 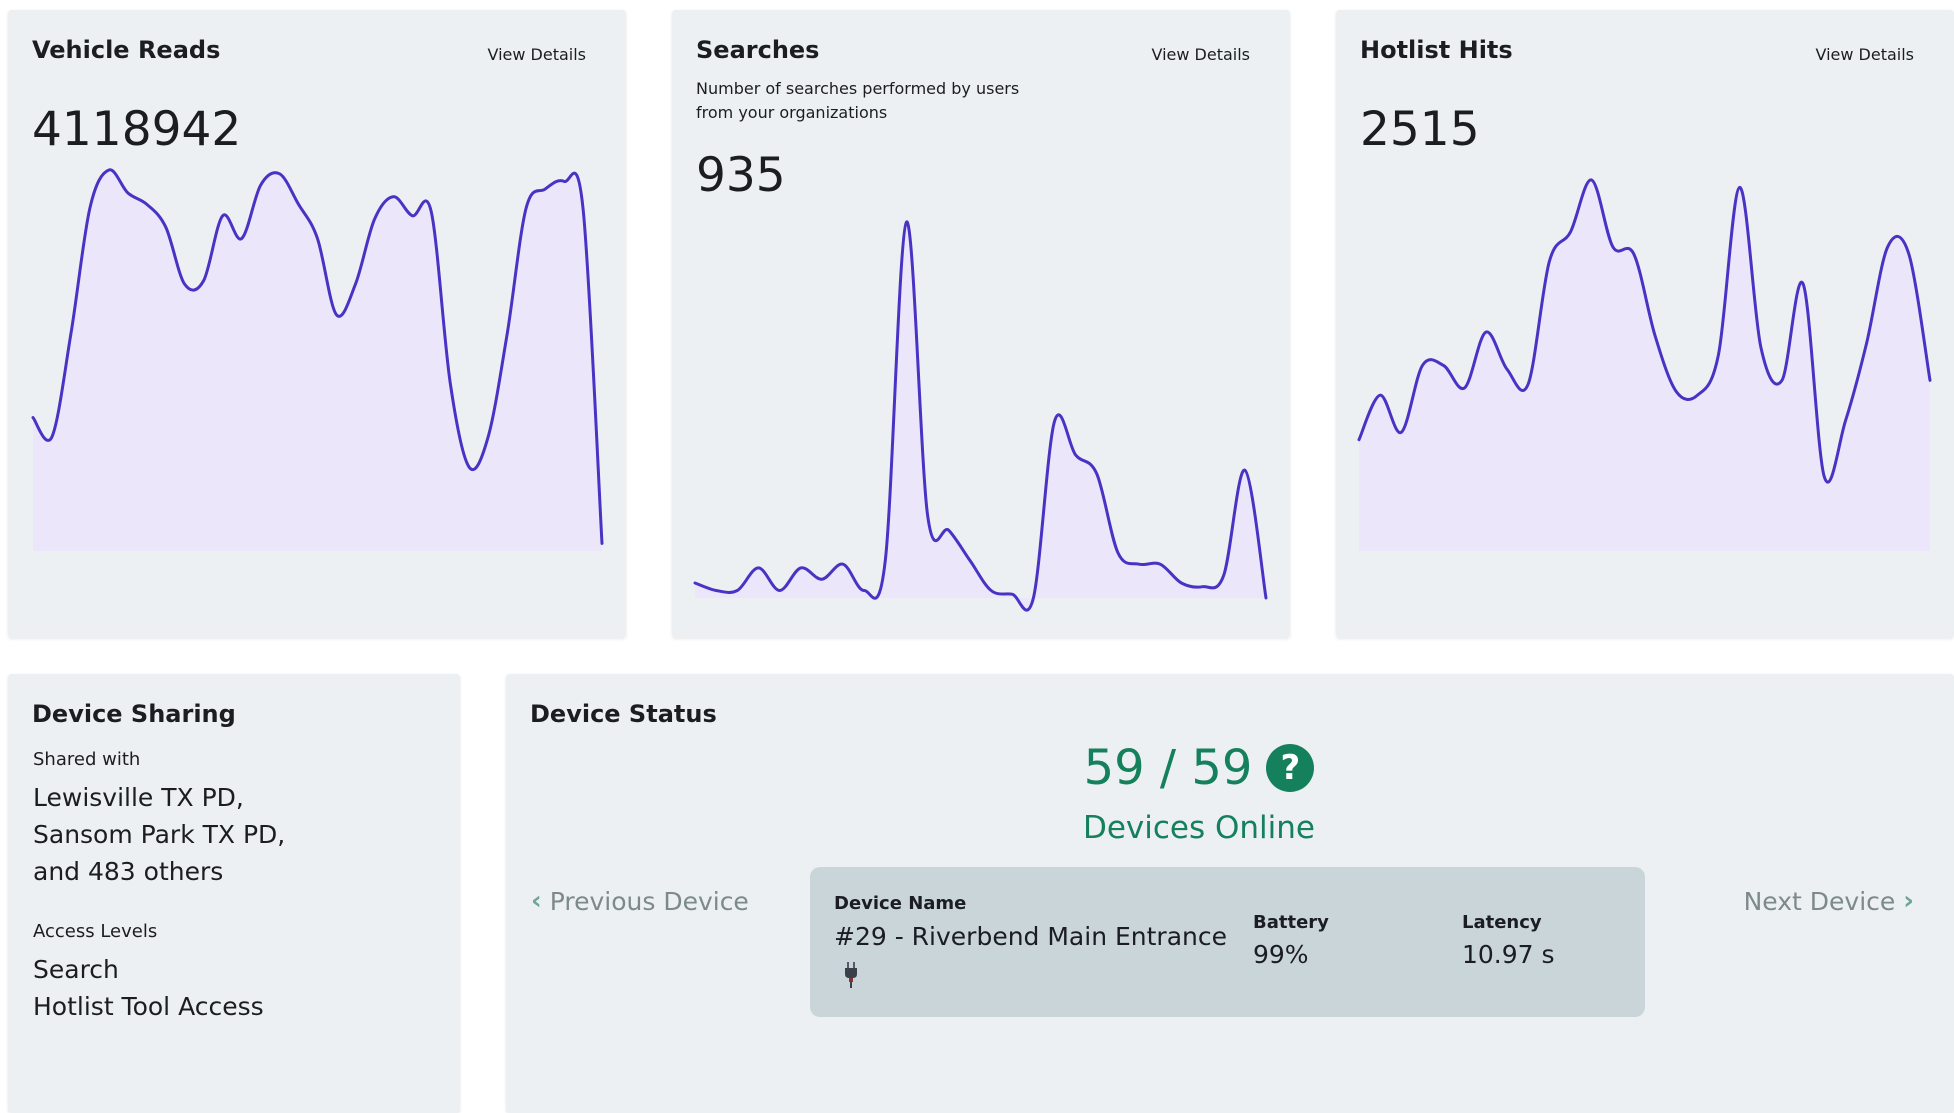 I want to click on access-levels-list: Search Hotlist Tool Access, so click(x=148, y=988).